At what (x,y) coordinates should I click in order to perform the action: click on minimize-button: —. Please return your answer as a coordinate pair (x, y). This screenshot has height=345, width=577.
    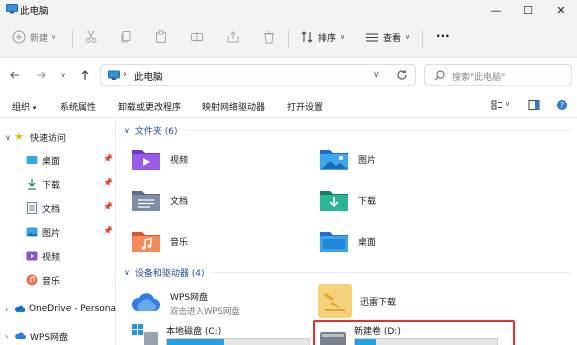
    Looking at the image, I should click on (496, 10).